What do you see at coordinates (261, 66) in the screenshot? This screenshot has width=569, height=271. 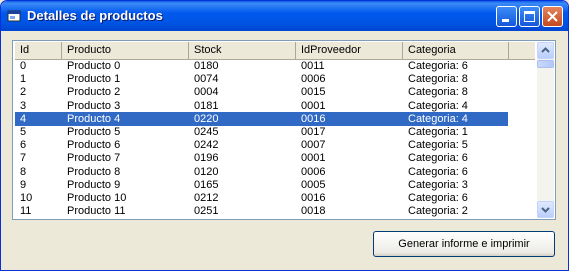 I see `table-row: 0 Producto 0 0180 0011 Categoria: 6` at bounding box center [261, 66].